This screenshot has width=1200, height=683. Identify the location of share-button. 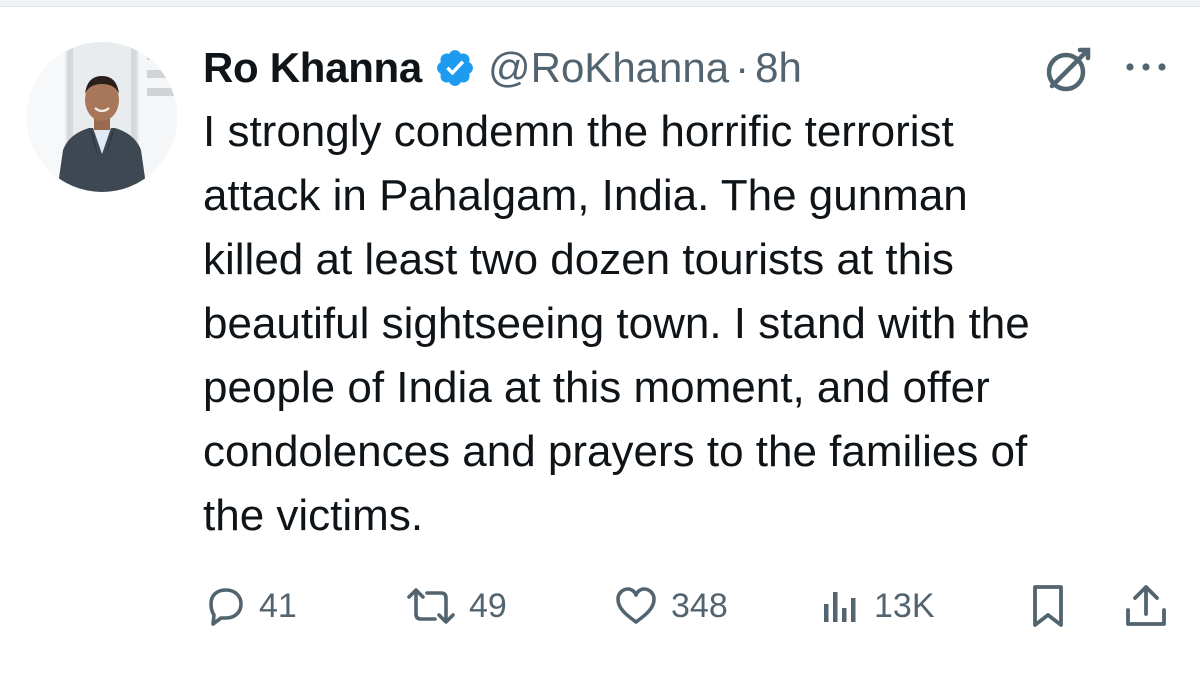
(1146, 606).